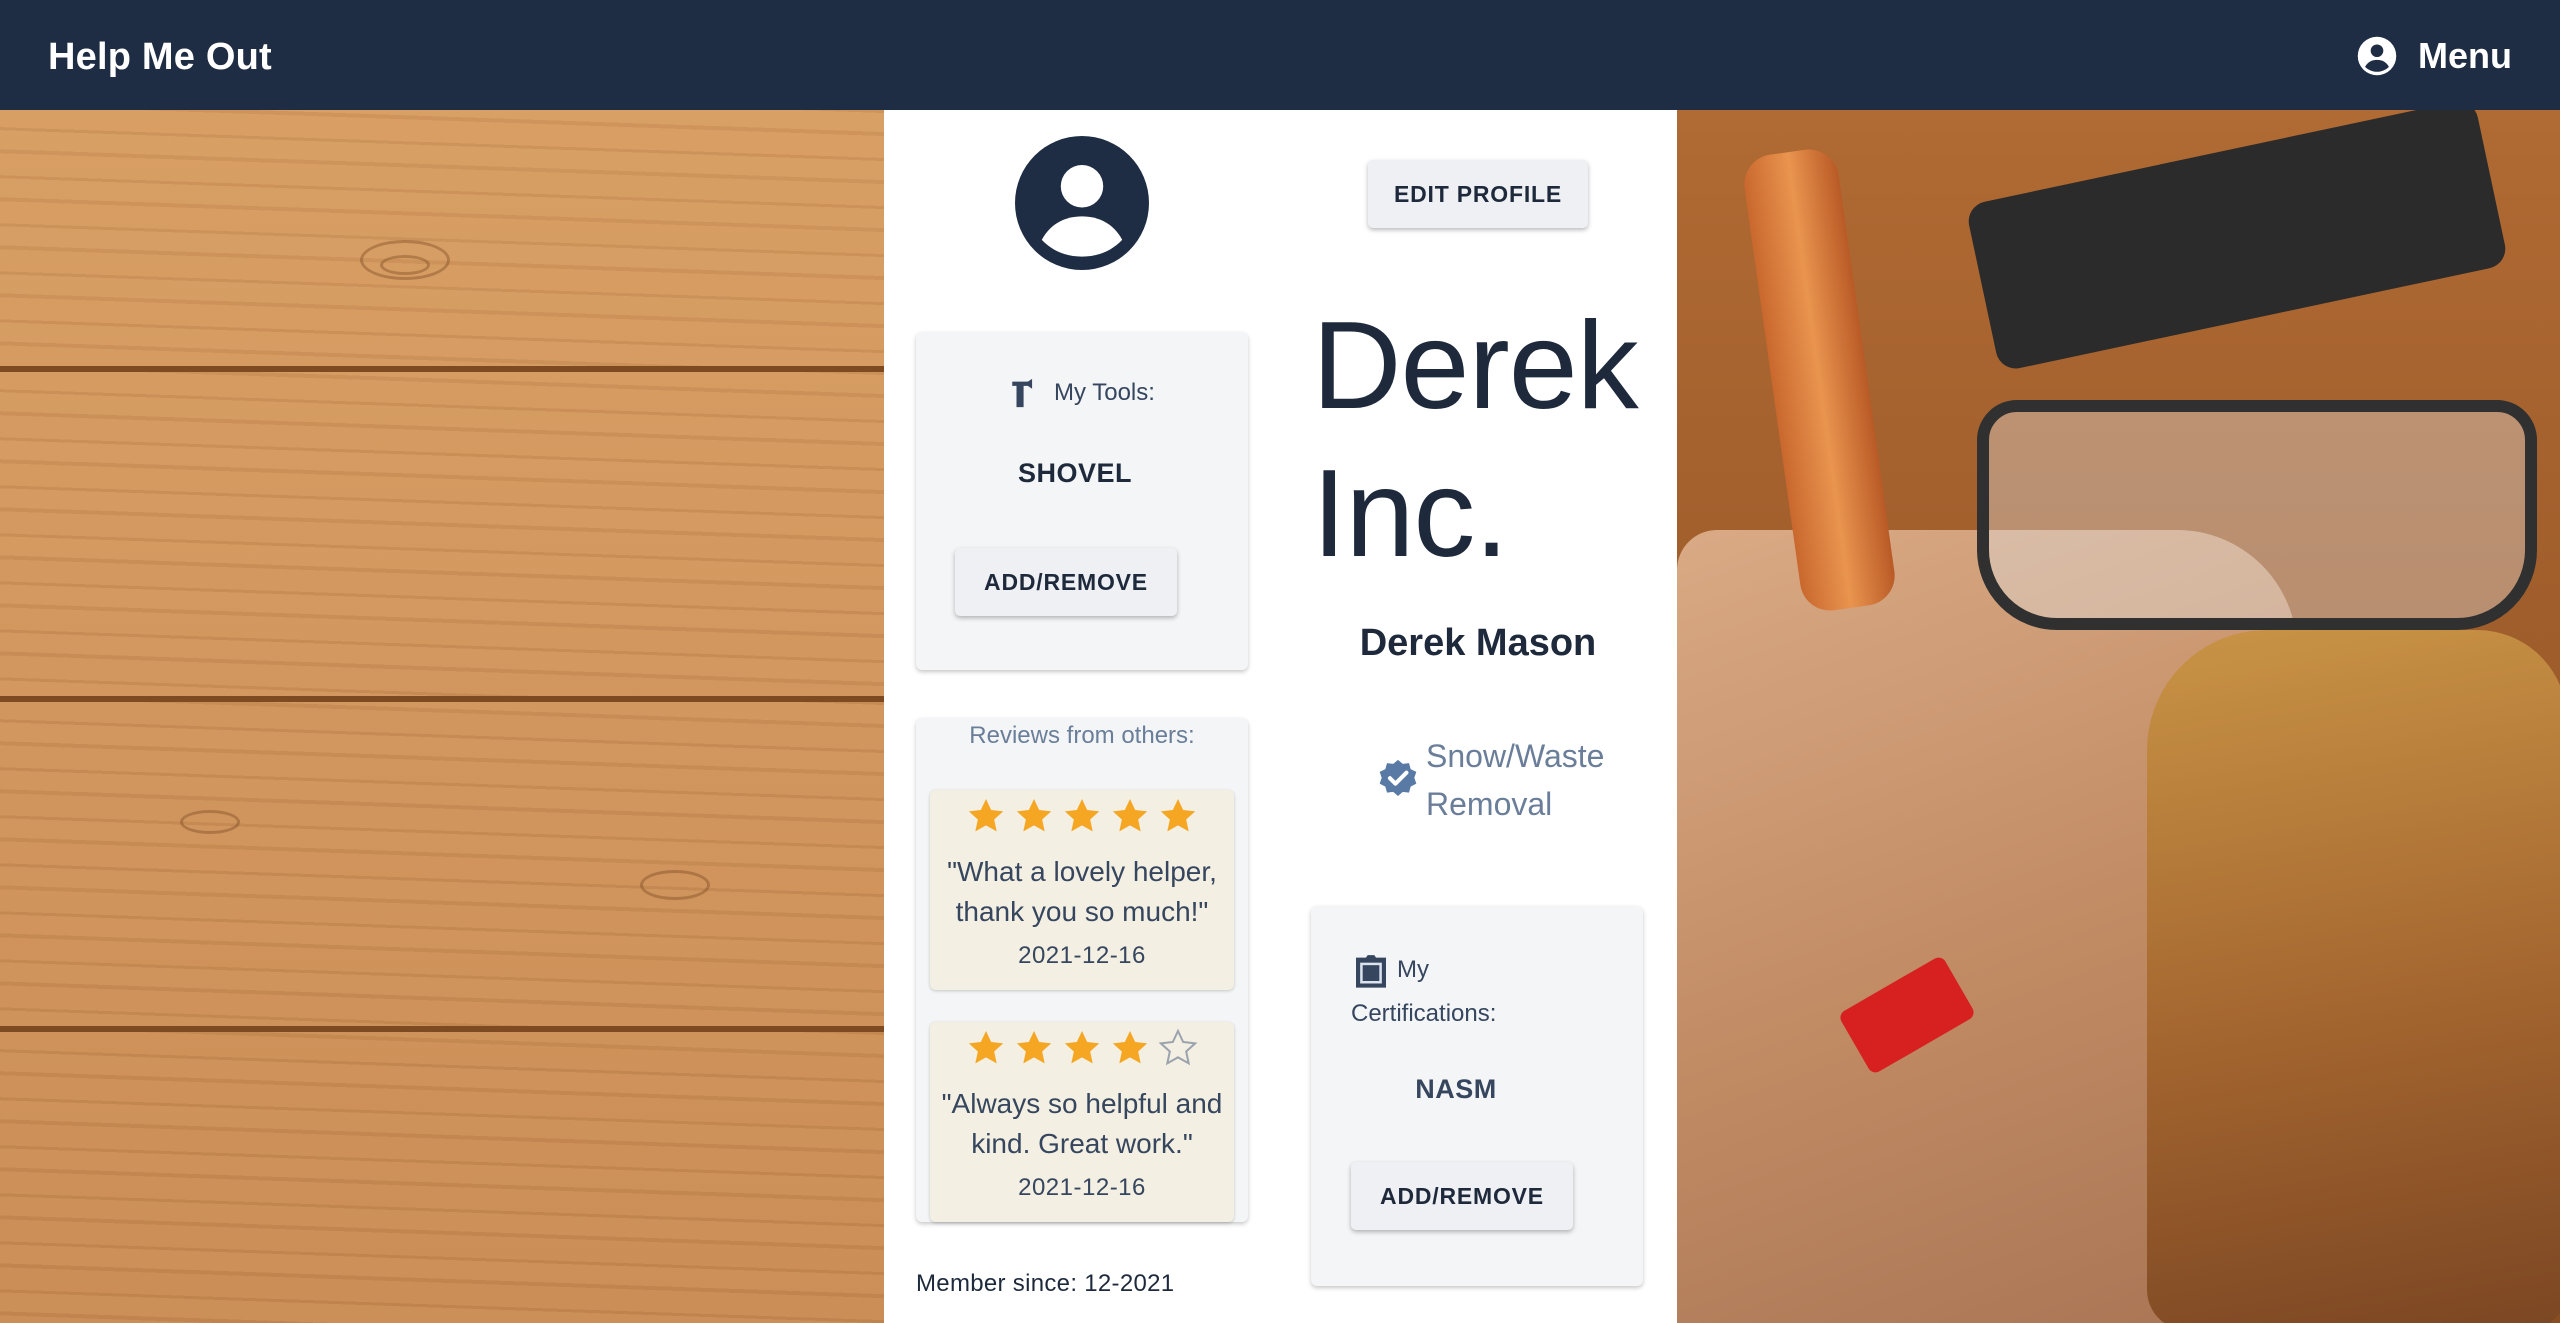 This screenshot has width=2560, height=1323. I want to click on tools-heading: My Tools:, so click(1081, 393).